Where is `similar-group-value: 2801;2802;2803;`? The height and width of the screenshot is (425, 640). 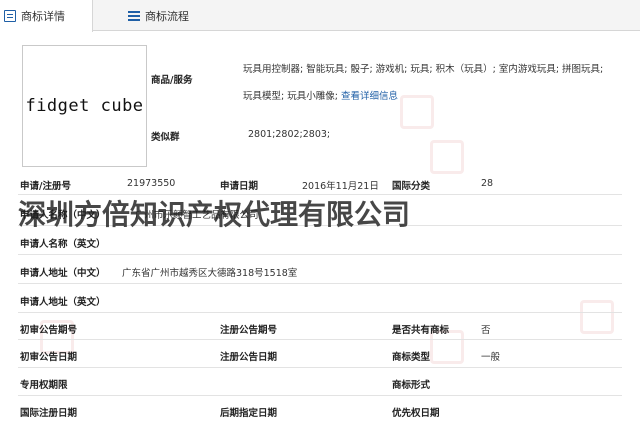
similar-group-value: 2801;2802;2803; is located at coordinates (289, 134).